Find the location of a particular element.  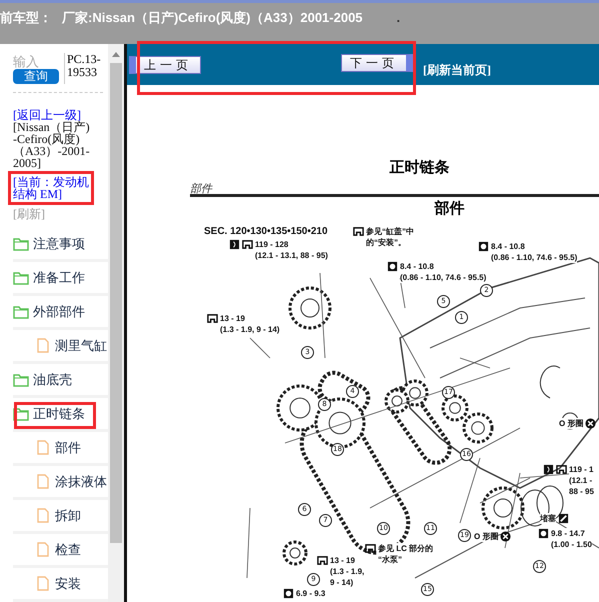

spec-text: (1.00 - 1.50 is located at coordinates (571, 544).